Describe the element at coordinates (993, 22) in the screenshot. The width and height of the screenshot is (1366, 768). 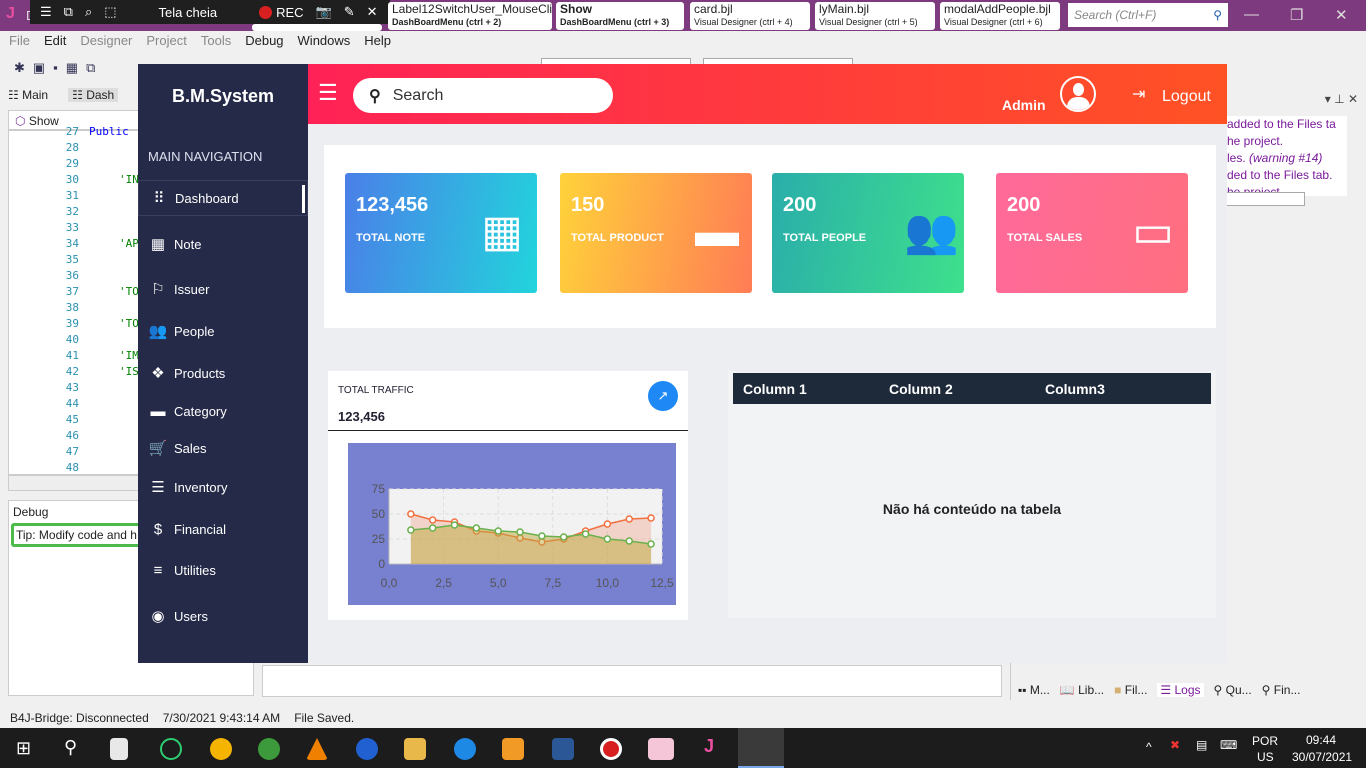
I see `doc-tab-sub: Visual Designer (ctrl + 6)` at that location.